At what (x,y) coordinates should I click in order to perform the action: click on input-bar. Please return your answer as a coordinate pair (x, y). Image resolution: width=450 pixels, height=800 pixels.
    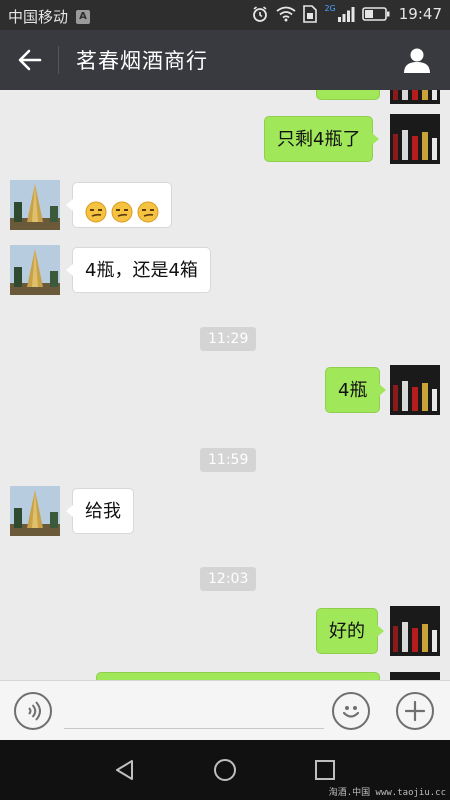
    Looking at the image, I should click on (225, 710).